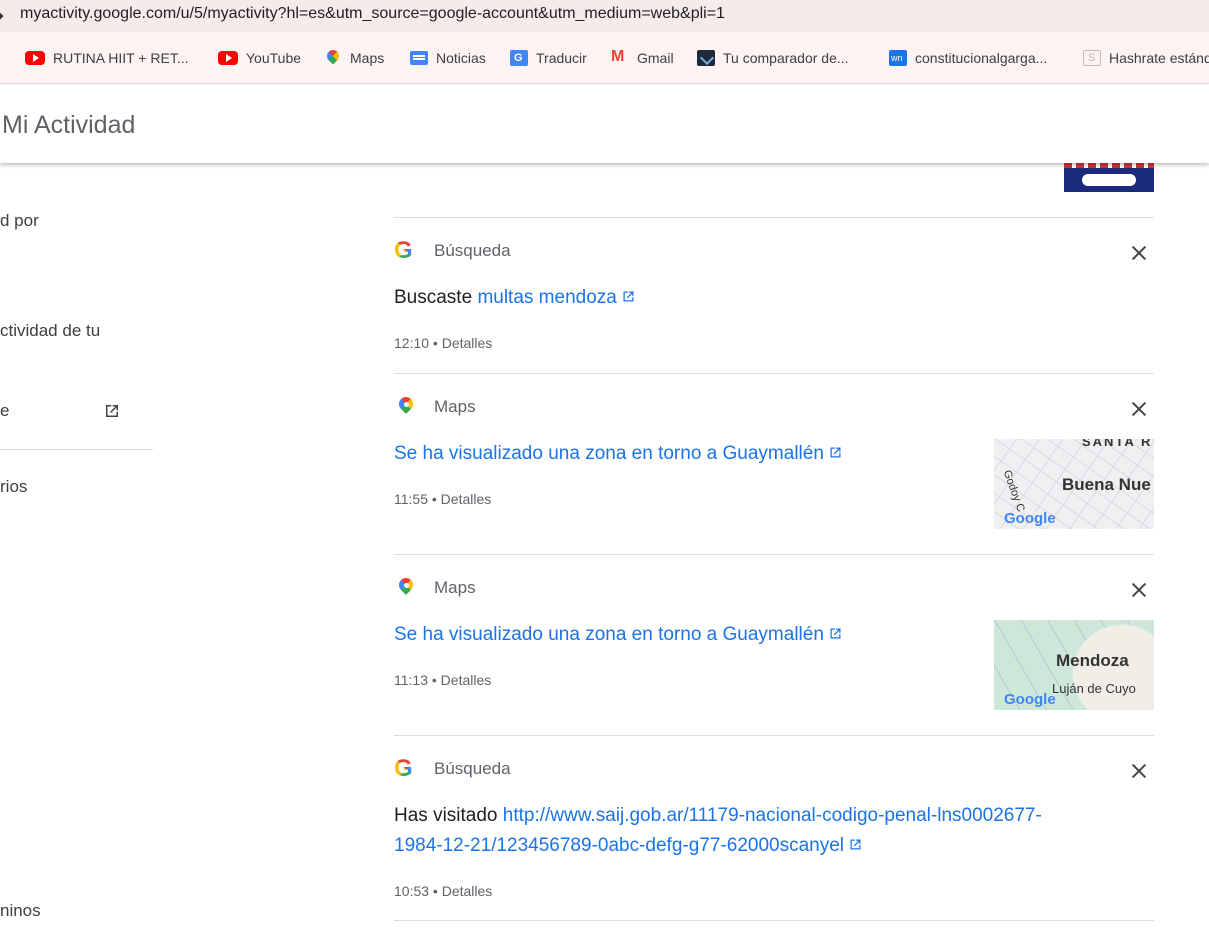 This screenshot has height=936, width=1209. I want to click on activity-meta: 10:53 • Detalles, so click(443, 891).